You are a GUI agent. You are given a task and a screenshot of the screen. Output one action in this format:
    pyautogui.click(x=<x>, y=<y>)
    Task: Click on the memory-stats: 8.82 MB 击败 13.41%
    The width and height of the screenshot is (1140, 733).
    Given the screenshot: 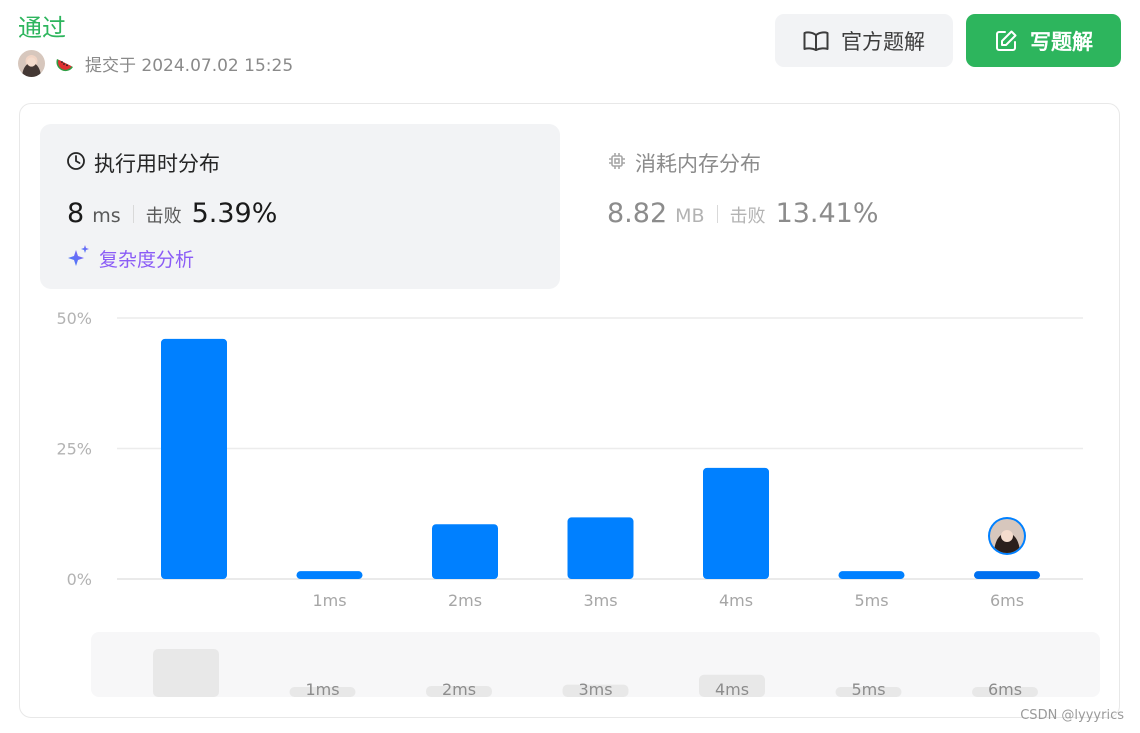 What is the action you would take?
    pyautogui.click(x=743, y=213)
    